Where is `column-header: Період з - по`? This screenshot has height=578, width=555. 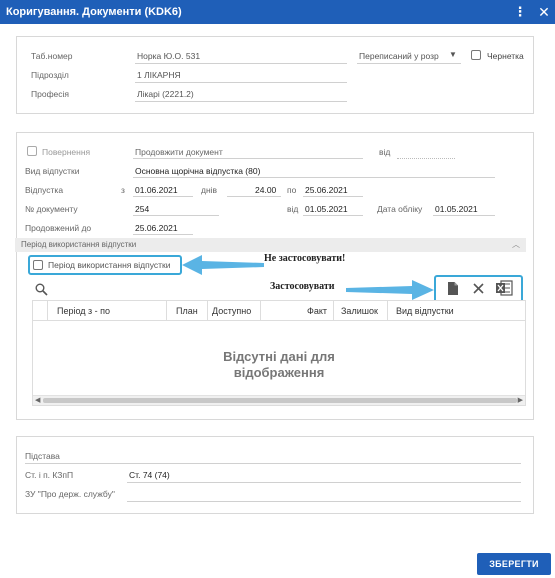 column-header: Період з - по is located at coordinates (83, 311).